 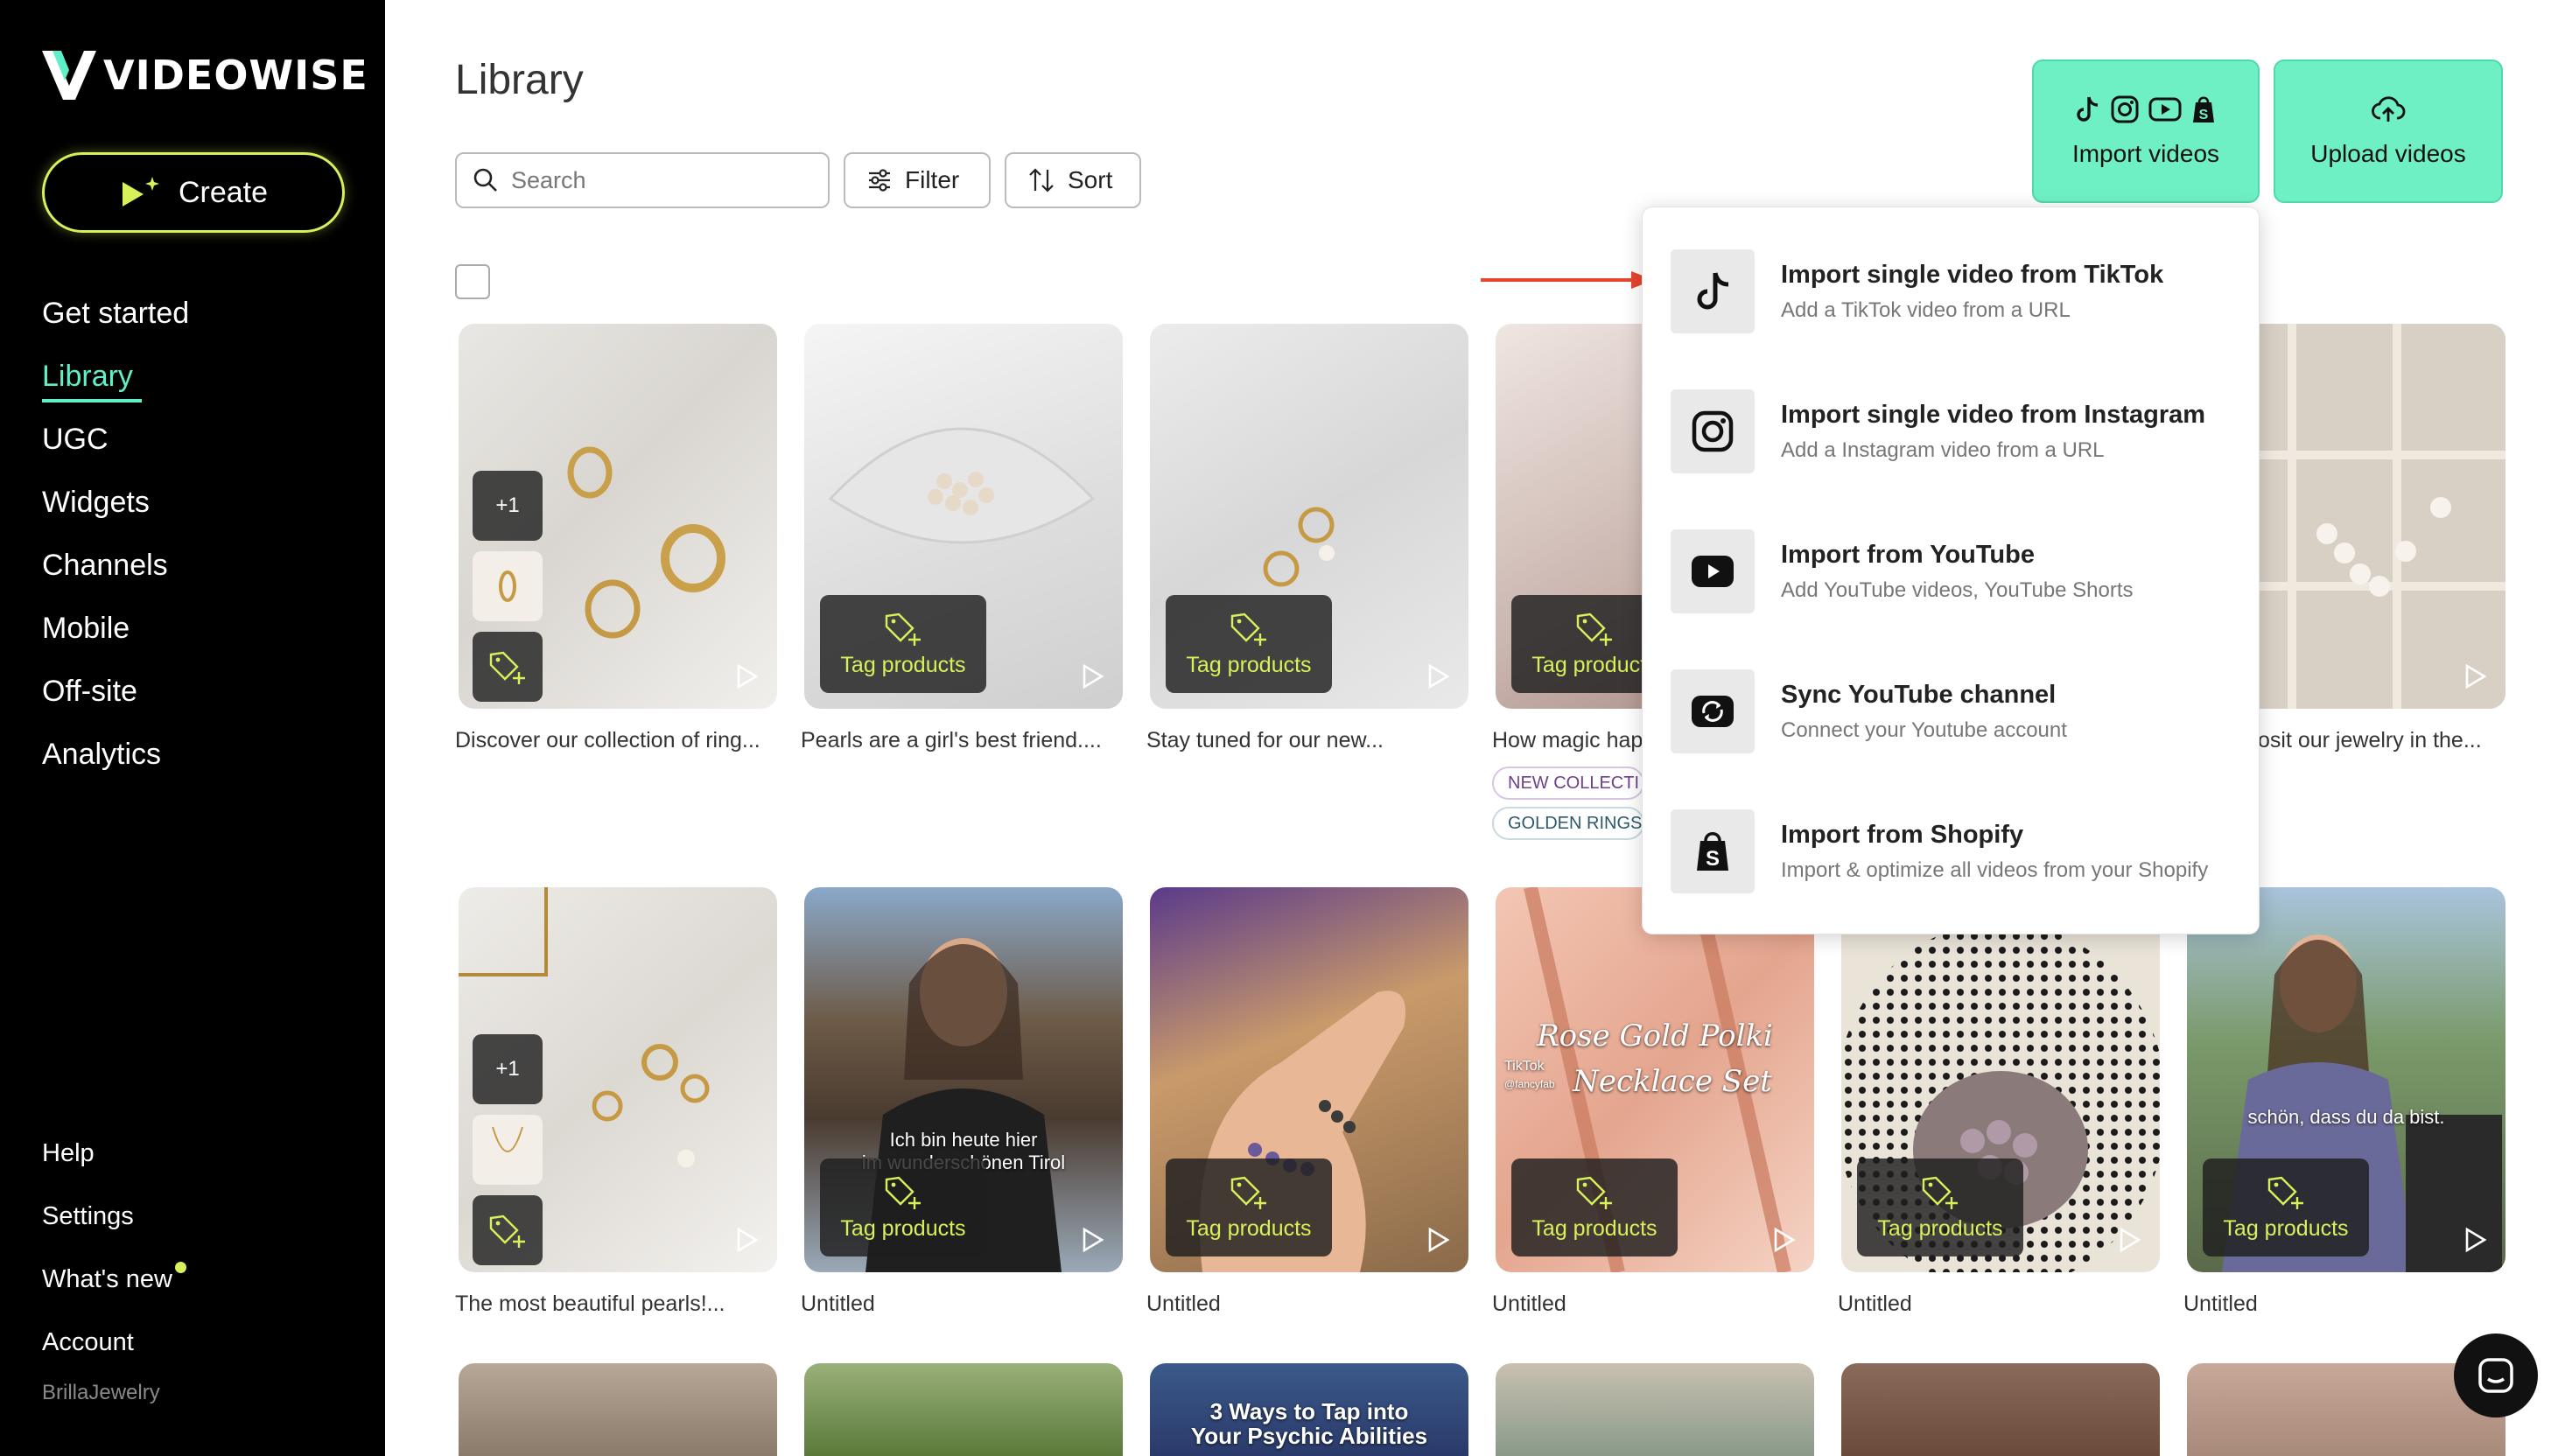 What do you see at coordinates (1568, 823) in the screenshot?
I see `tag-pill: GOLDEN RINGS` at bounding box center [1568, 823].